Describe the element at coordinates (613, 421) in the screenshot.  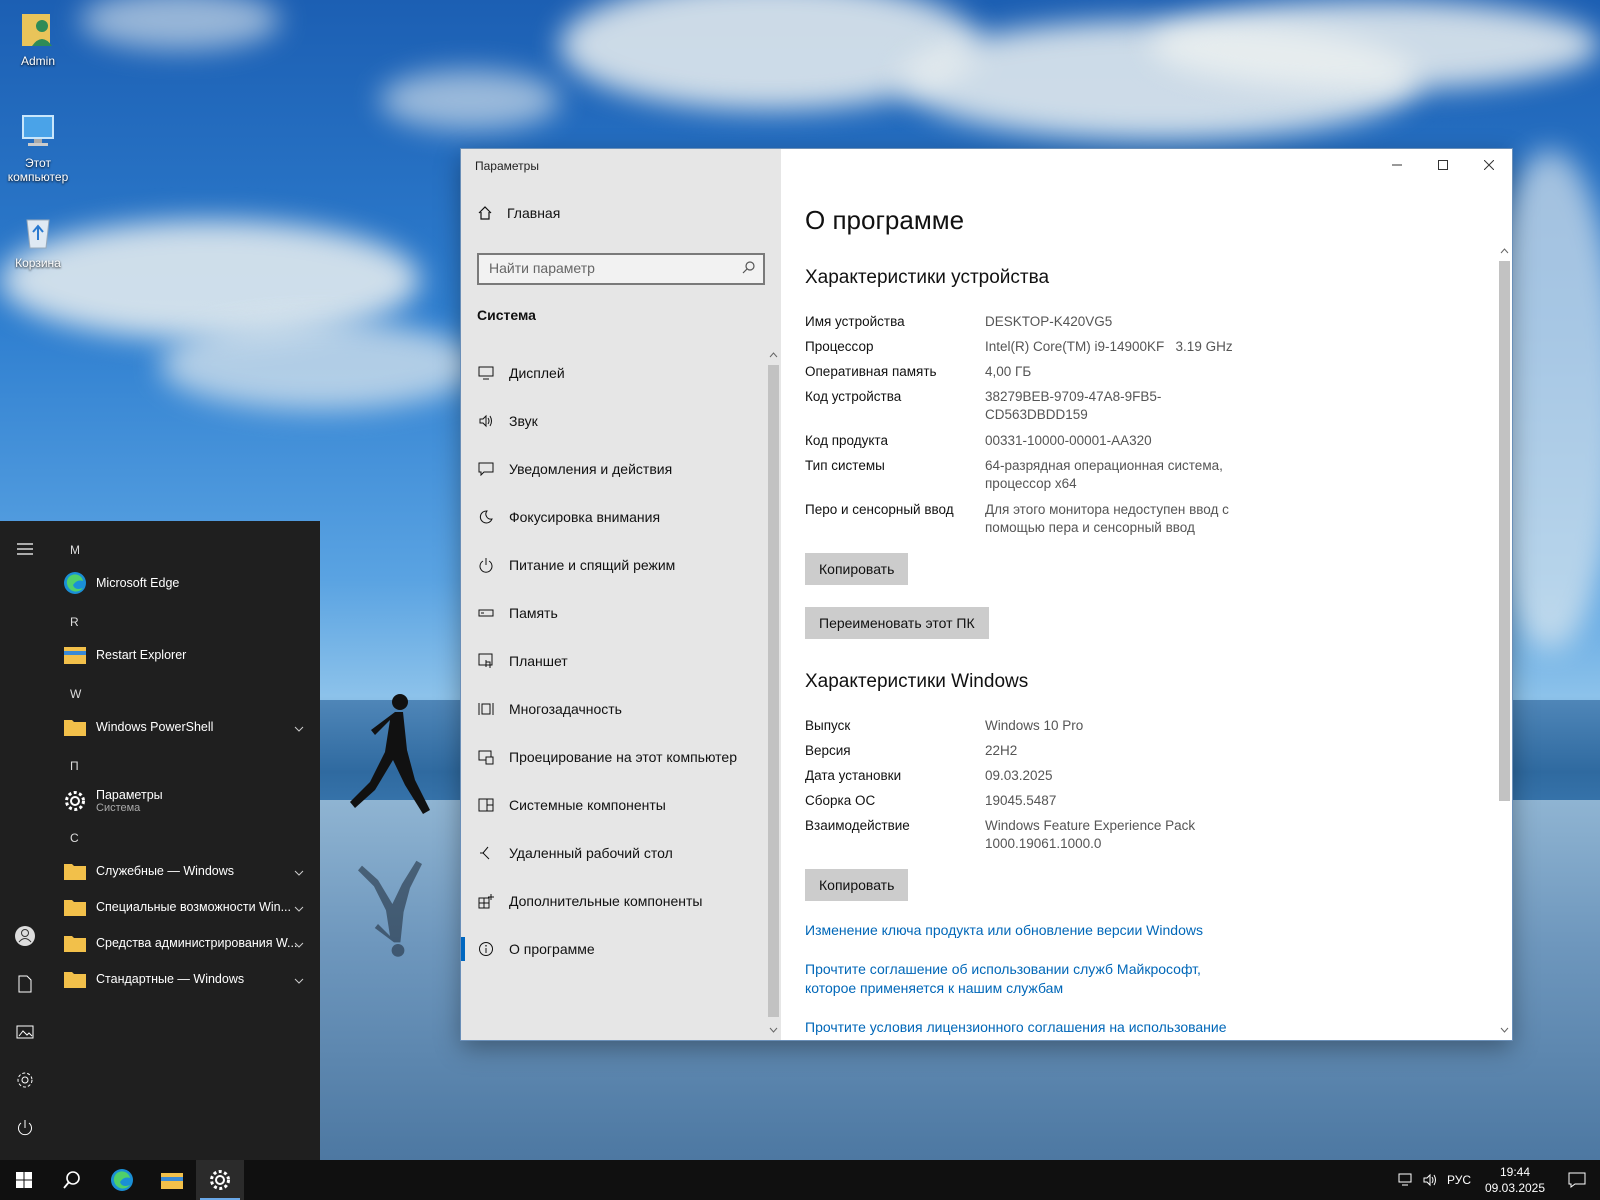
I see `nav-item-sound: Звук` at that location.